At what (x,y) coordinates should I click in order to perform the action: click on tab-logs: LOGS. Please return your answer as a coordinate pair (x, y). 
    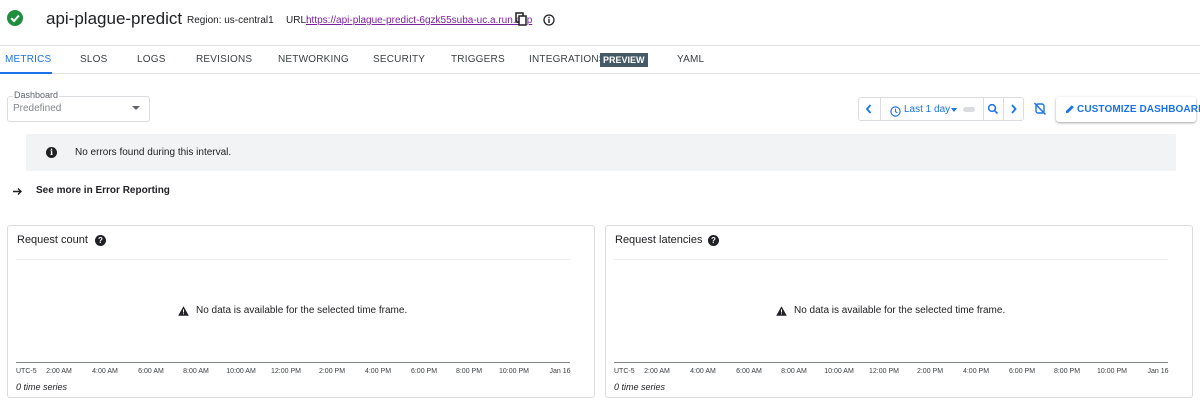
    Looking at the image, I should click on (151, 60).